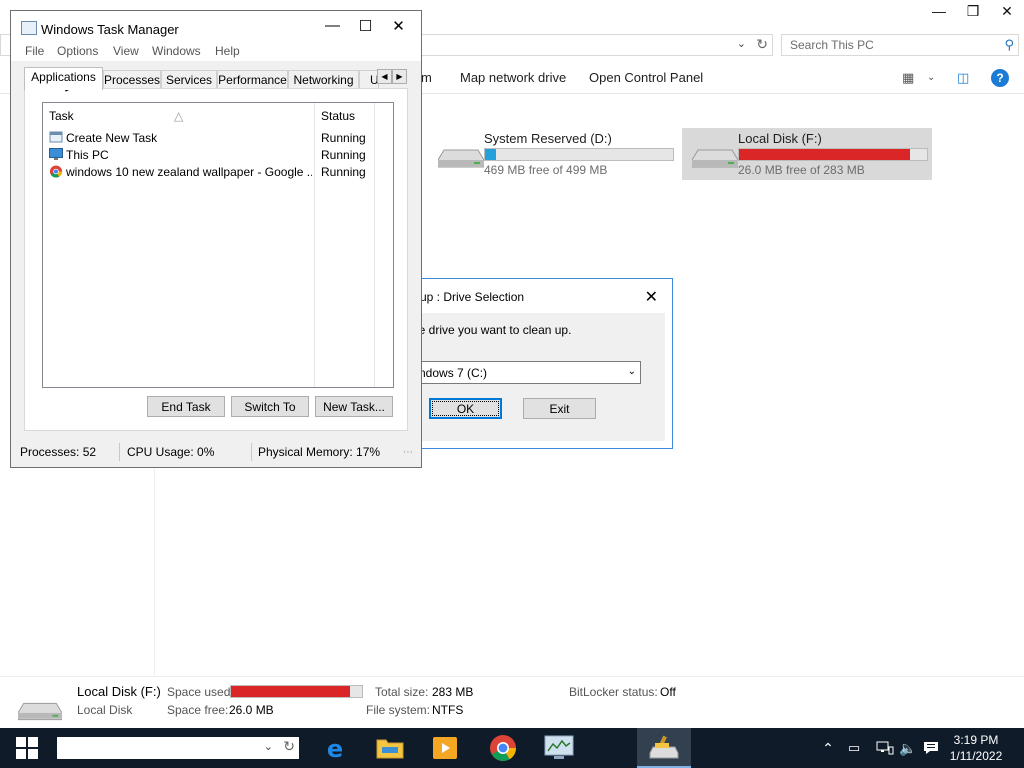 This screenshot has width=1024, height=768. I want to click on drive-free-space: 469 MB free of 499 MB, so click(546, 170).